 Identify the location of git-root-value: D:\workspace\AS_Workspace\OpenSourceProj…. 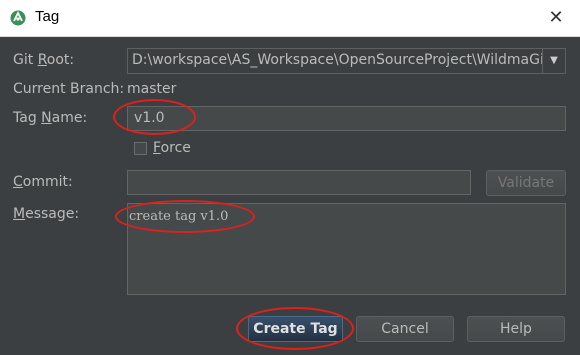
(337, 60).